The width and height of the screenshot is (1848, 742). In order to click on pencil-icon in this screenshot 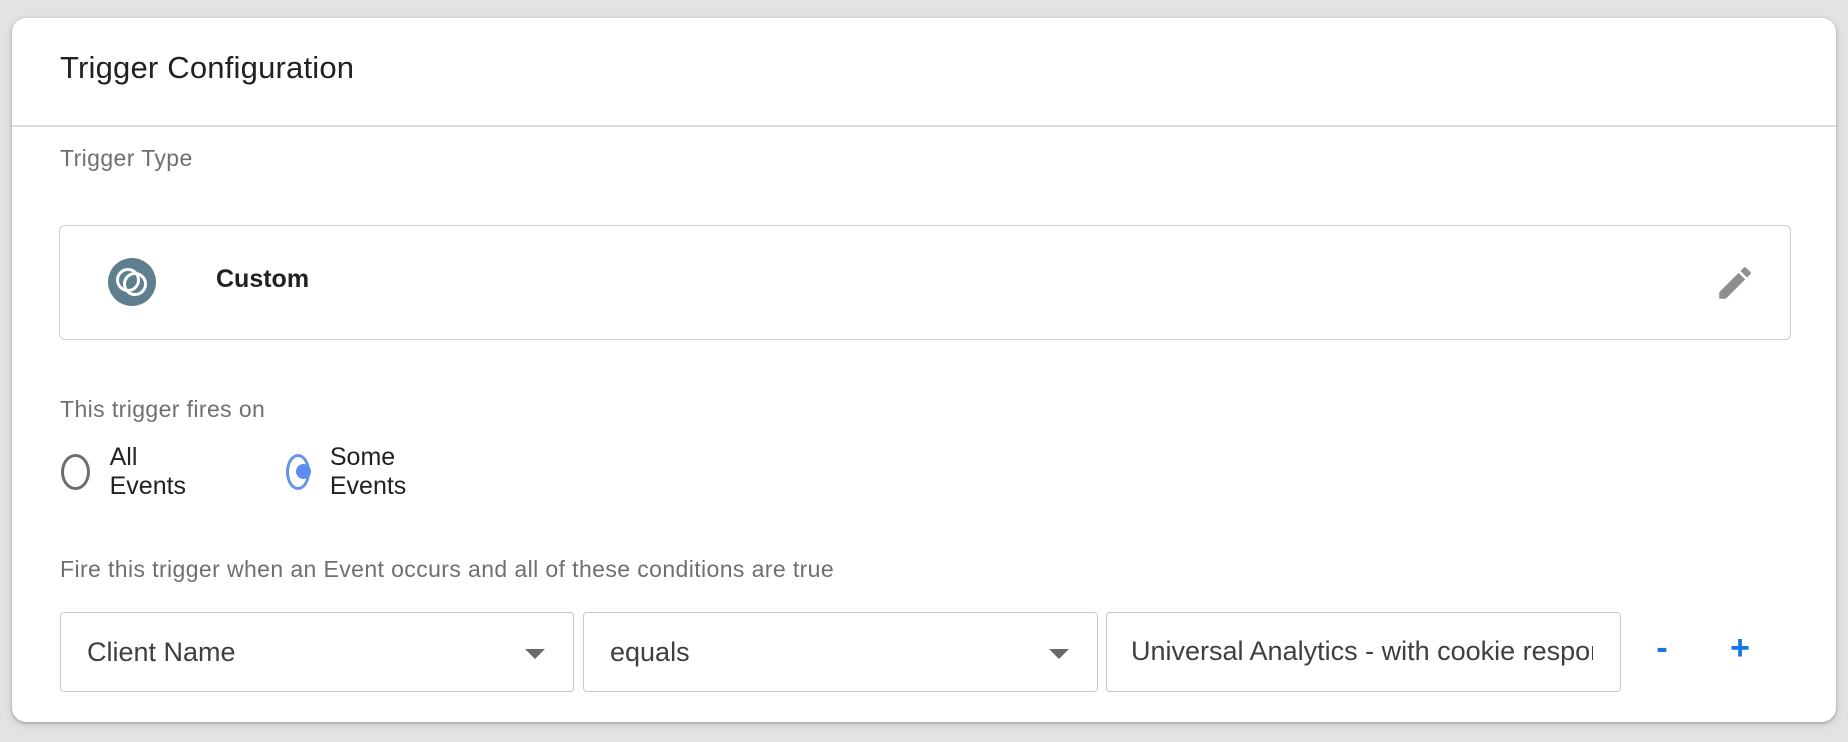, I will do `click(1735, 283)`.